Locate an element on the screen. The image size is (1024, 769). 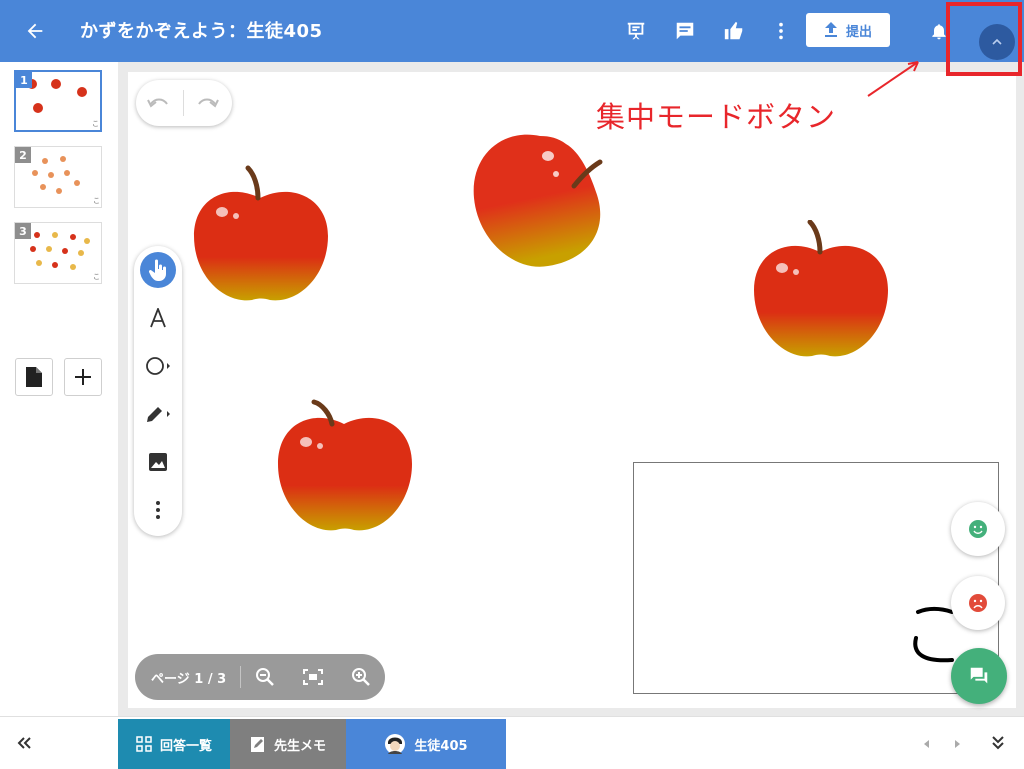
page-thumbnail-3: 3 こ is located at coordinates (58, 253).